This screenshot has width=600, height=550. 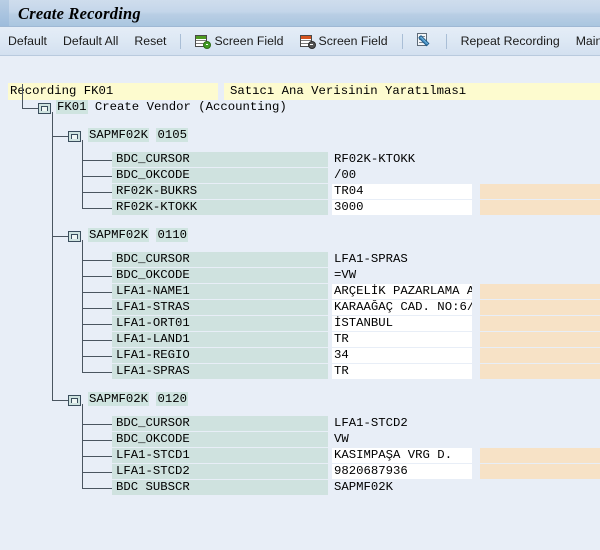 What do you see at coordinates (402, 207) in the screenshot?
I see `field-value-input: 3000` at bounding box center [402, 207].